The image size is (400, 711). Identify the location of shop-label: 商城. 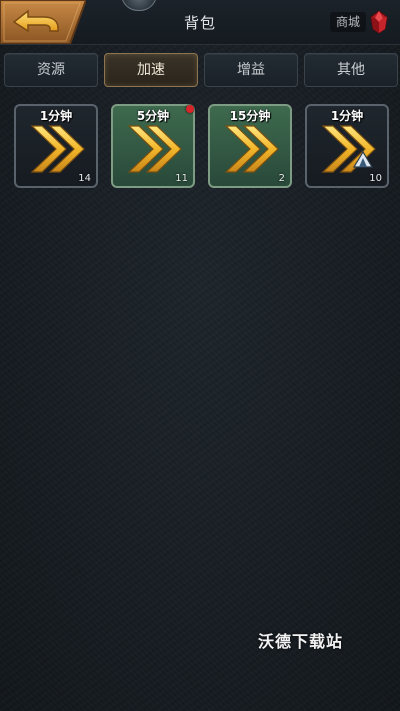
(348, 22).